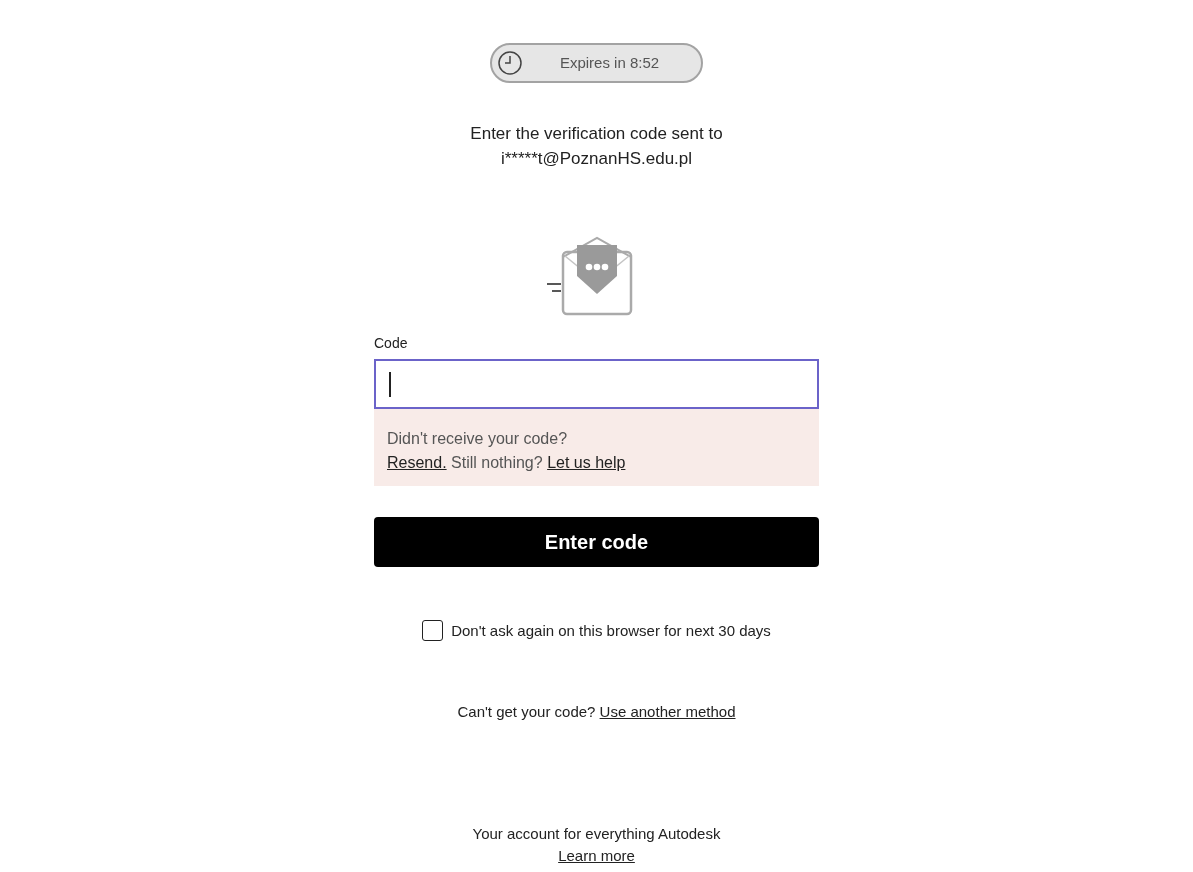 This screenshot has height=872, width=1193. What do you see at coordinates (586, 462) in the screenshot?
I see `help-link: Let us help` at bounding box center [586, 462].